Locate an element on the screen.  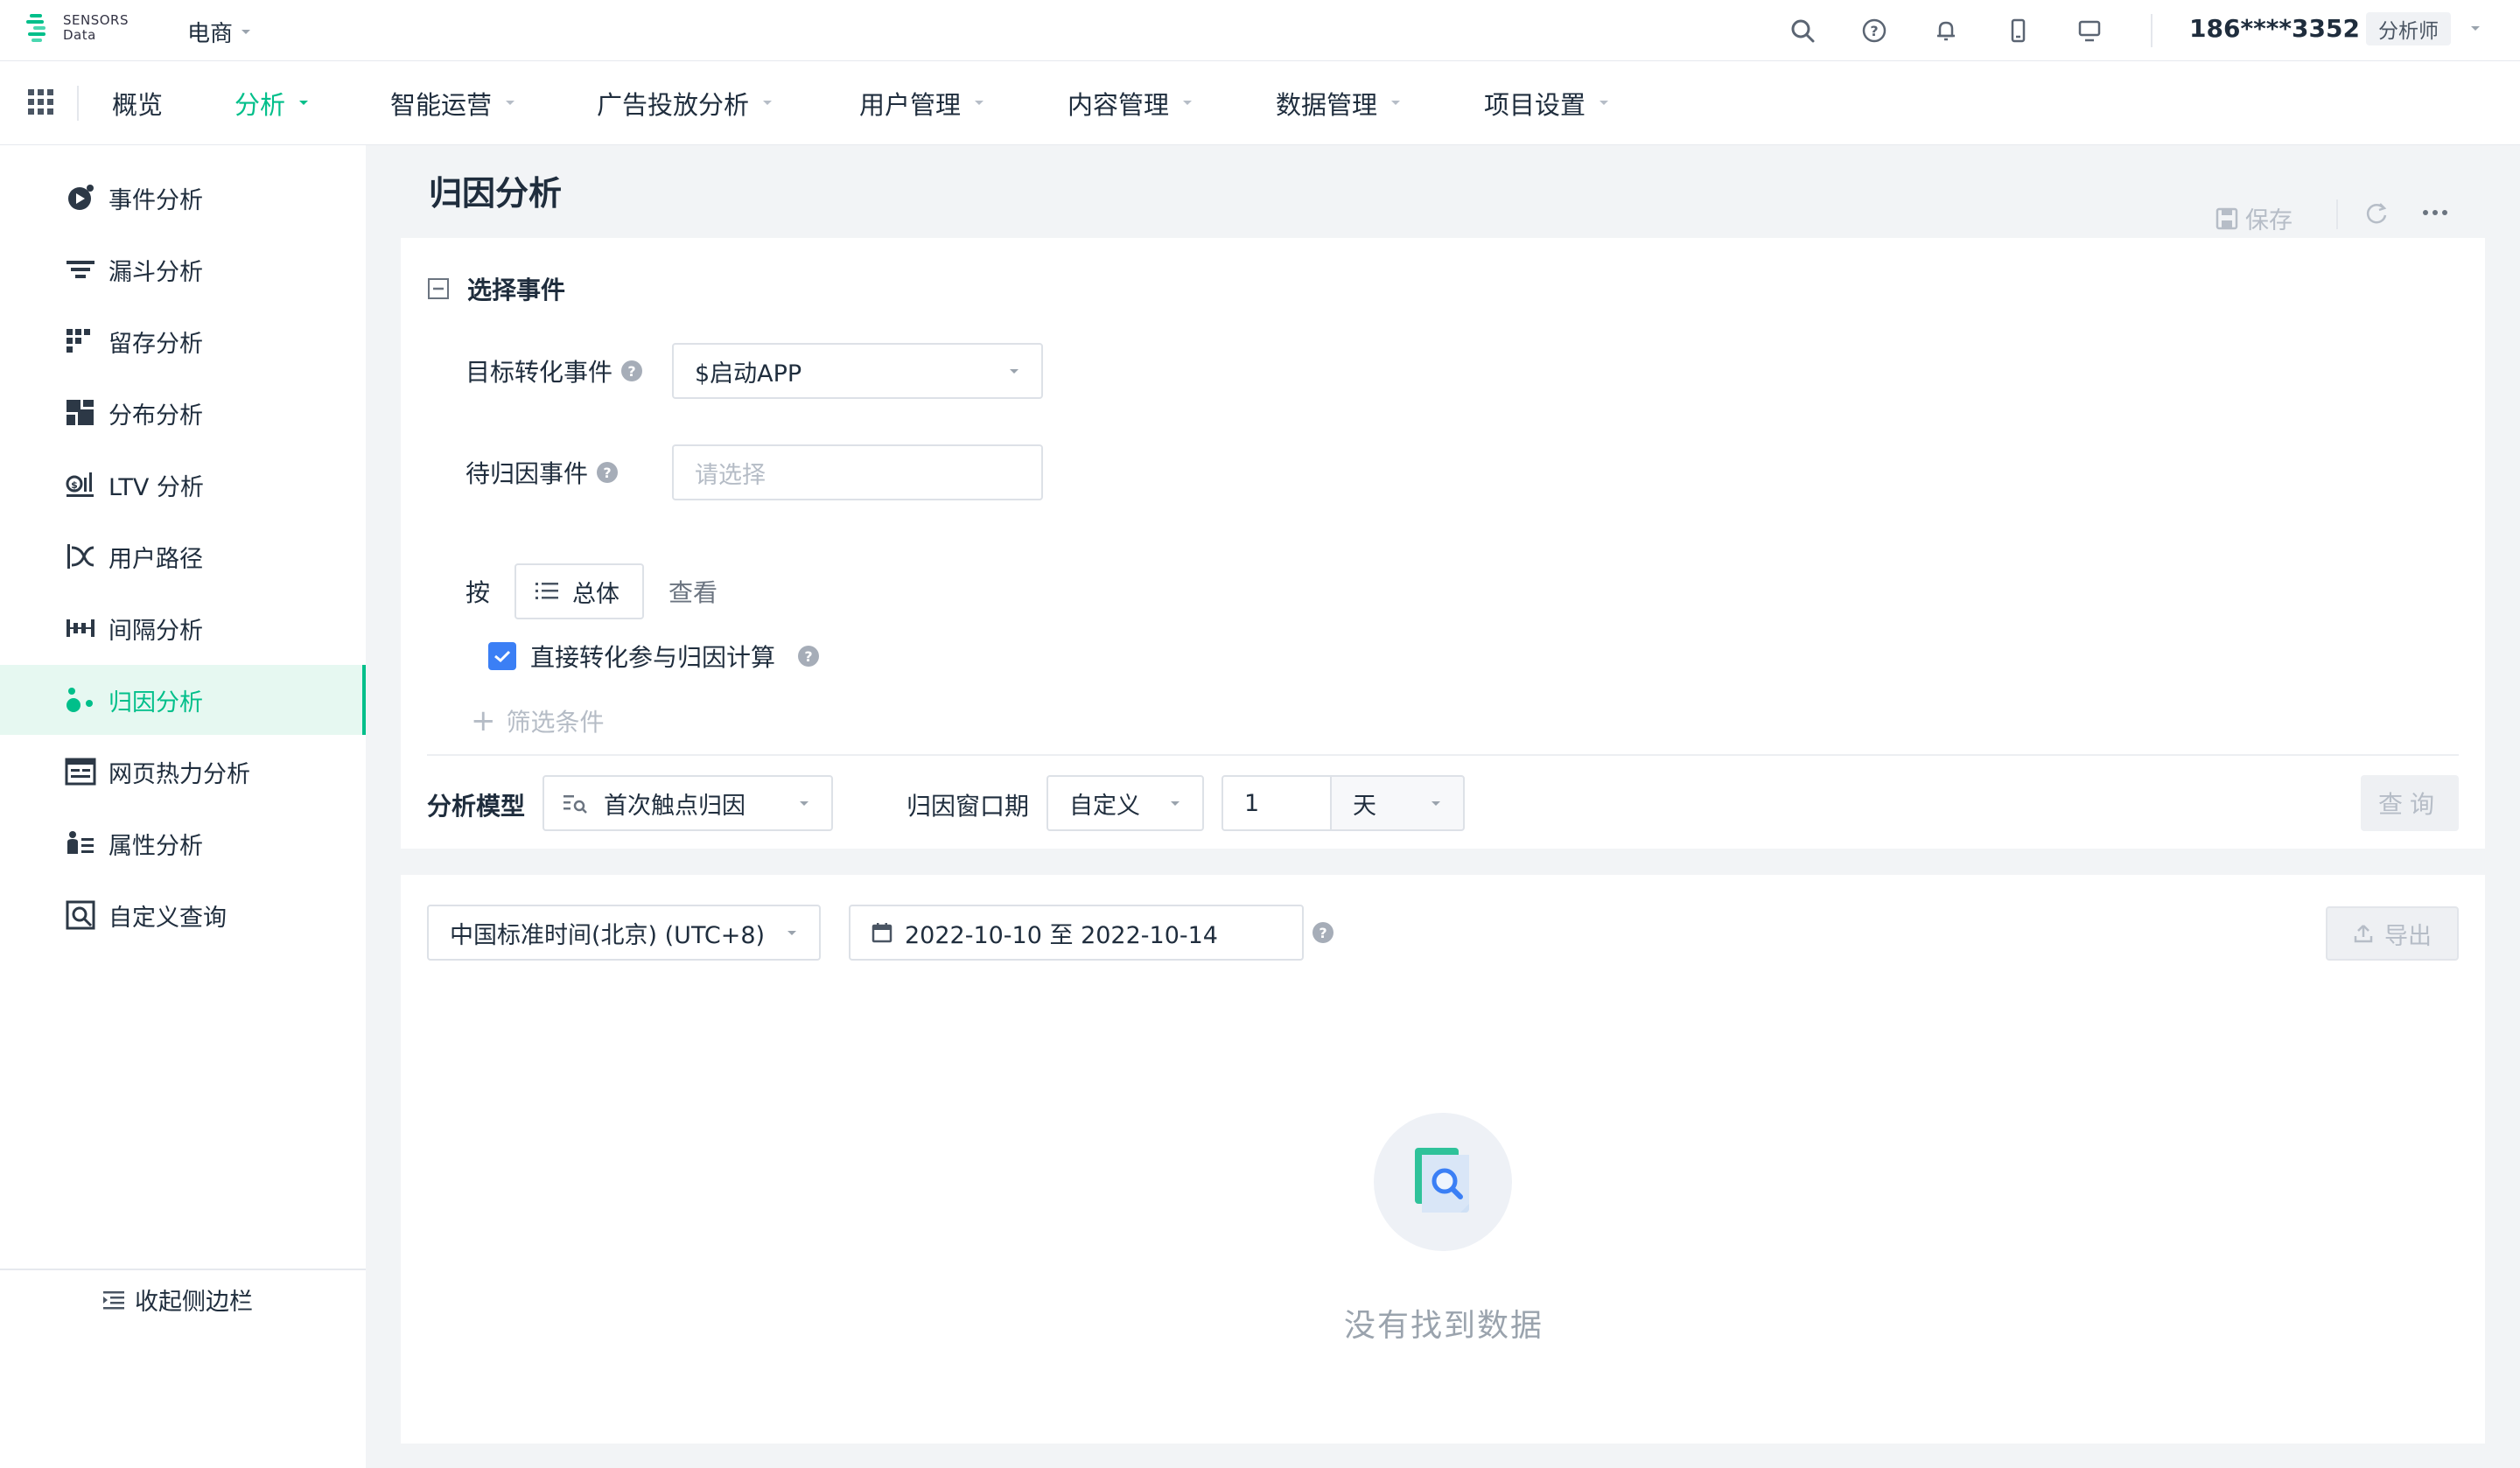
sidebar-item-label: 网页热力分析 is located at coordinates (179, 774).